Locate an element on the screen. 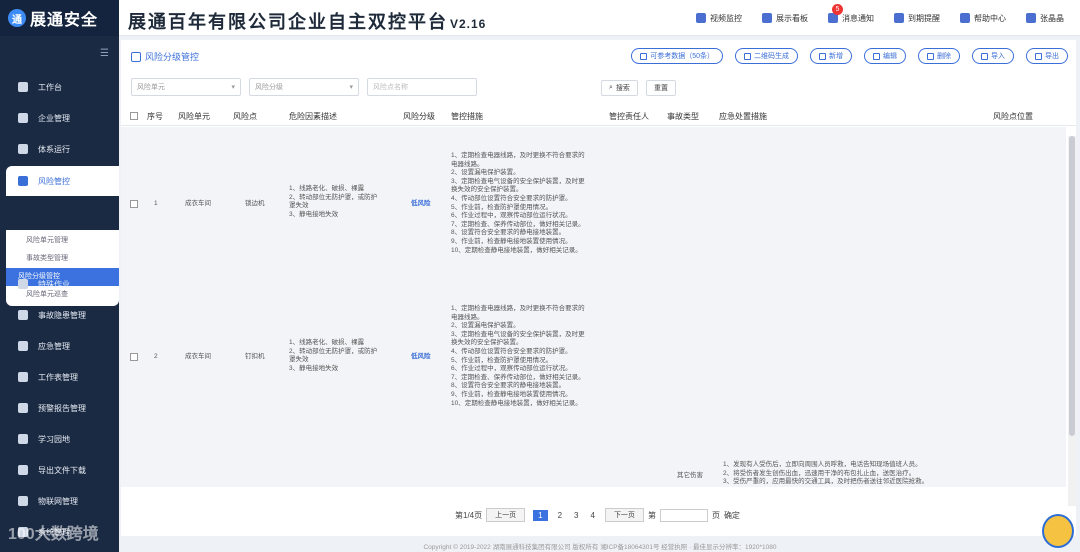 This screenshot has width=1080, height=552. reference-data-button: 可参考数据（50条） is located at coordinates (677, 56).